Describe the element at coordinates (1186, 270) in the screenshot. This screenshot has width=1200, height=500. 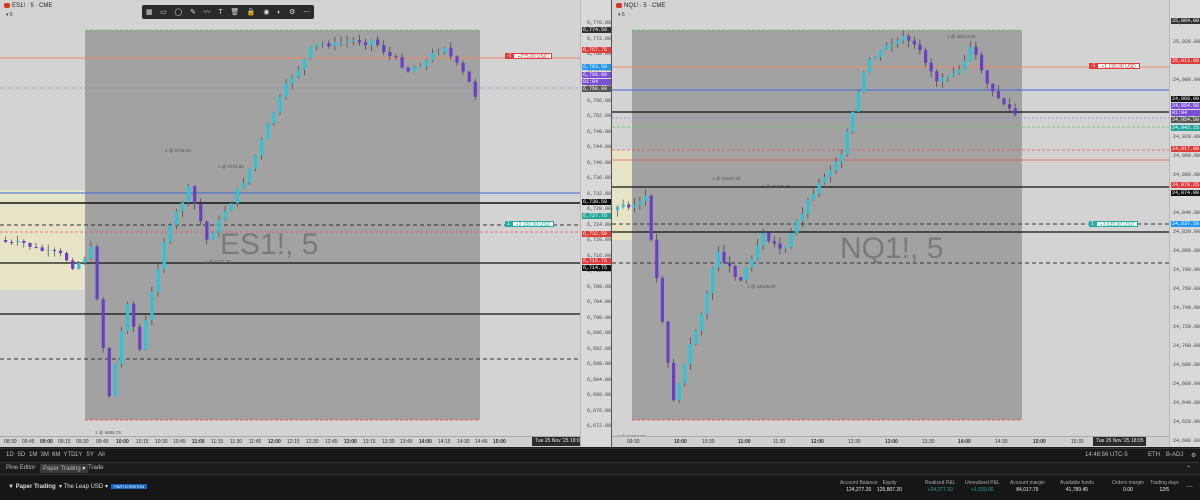
I see `price-tick-label: 24,780.00` at that location.